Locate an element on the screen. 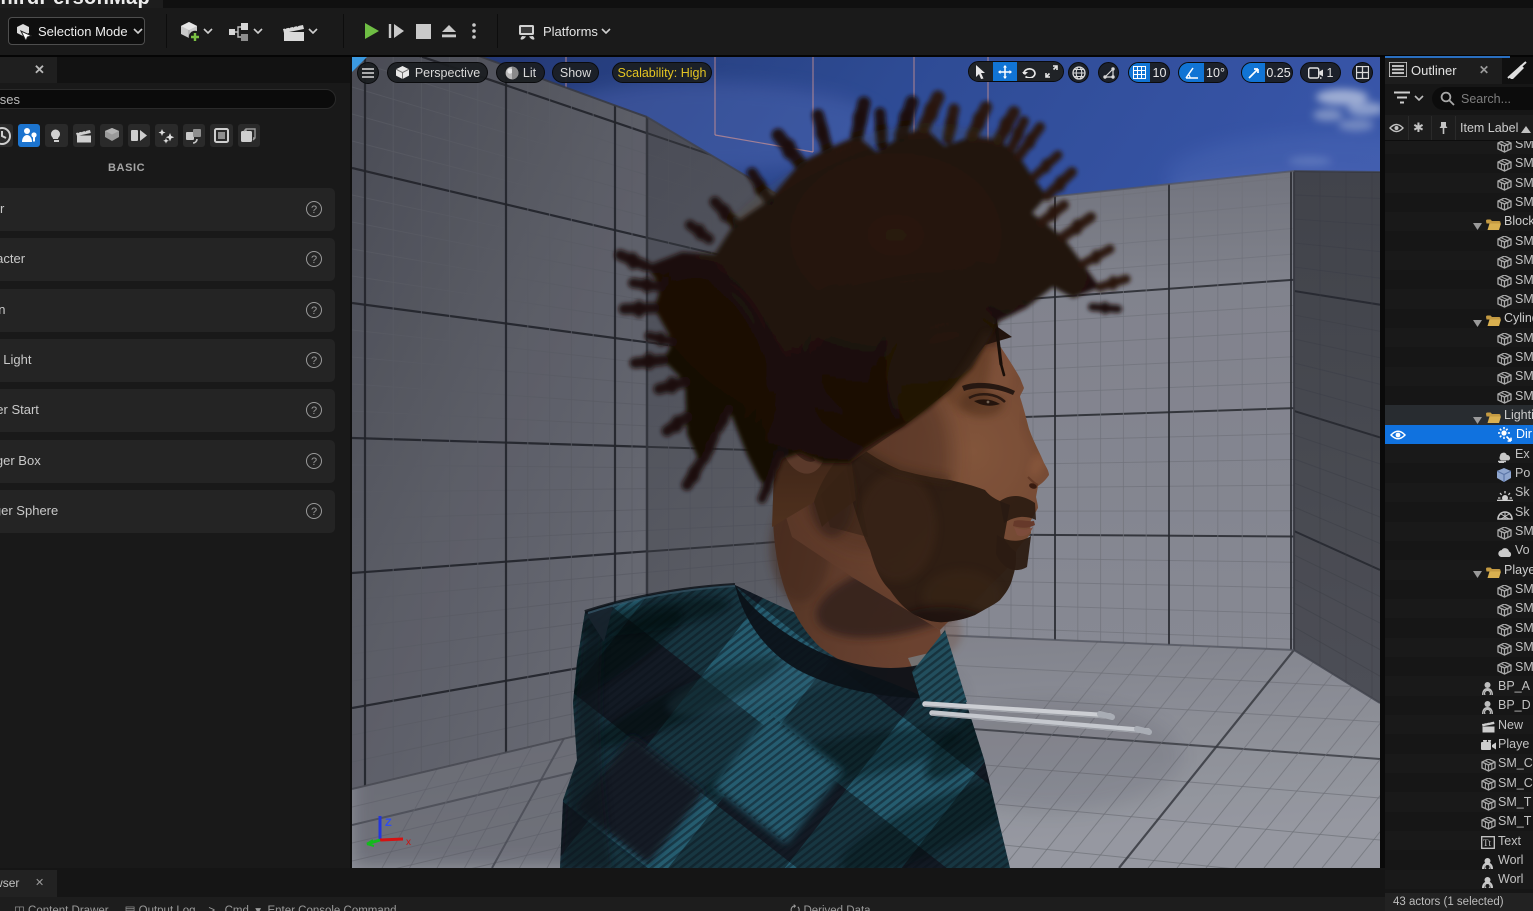 This screenshot has width=1533, height=911. svg-text: Tt is located at coordinates (1487, 843).